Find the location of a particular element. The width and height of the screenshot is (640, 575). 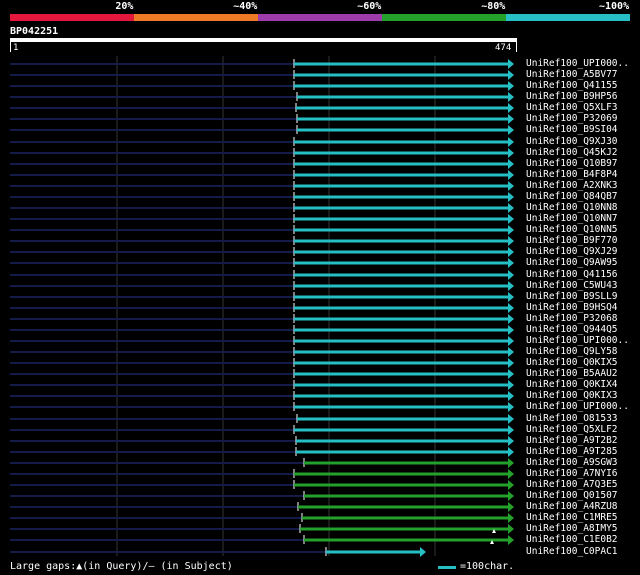

hit-label: UniRef100_B9F770 is located at coordinates (572, 240).